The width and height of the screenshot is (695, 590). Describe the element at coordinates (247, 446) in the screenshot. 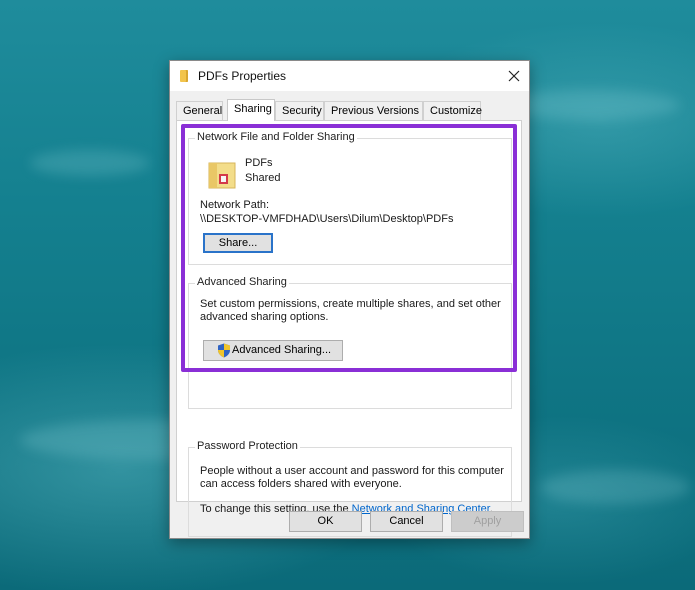

I see `password-protection-legend: Password Protection` at that location.